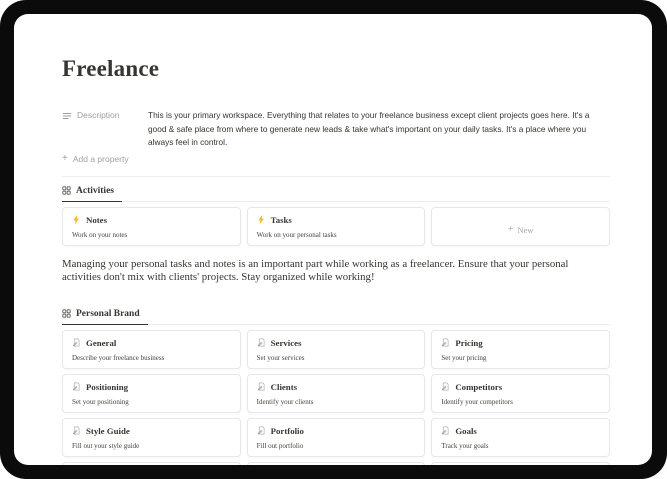 Image resolution: width=667 pixels, height=479 pixels. What do you see at coordinates (100, 234) in the screenshot?
I see `card-subtitle: Work on your notes` at bounding box center [100, 234].